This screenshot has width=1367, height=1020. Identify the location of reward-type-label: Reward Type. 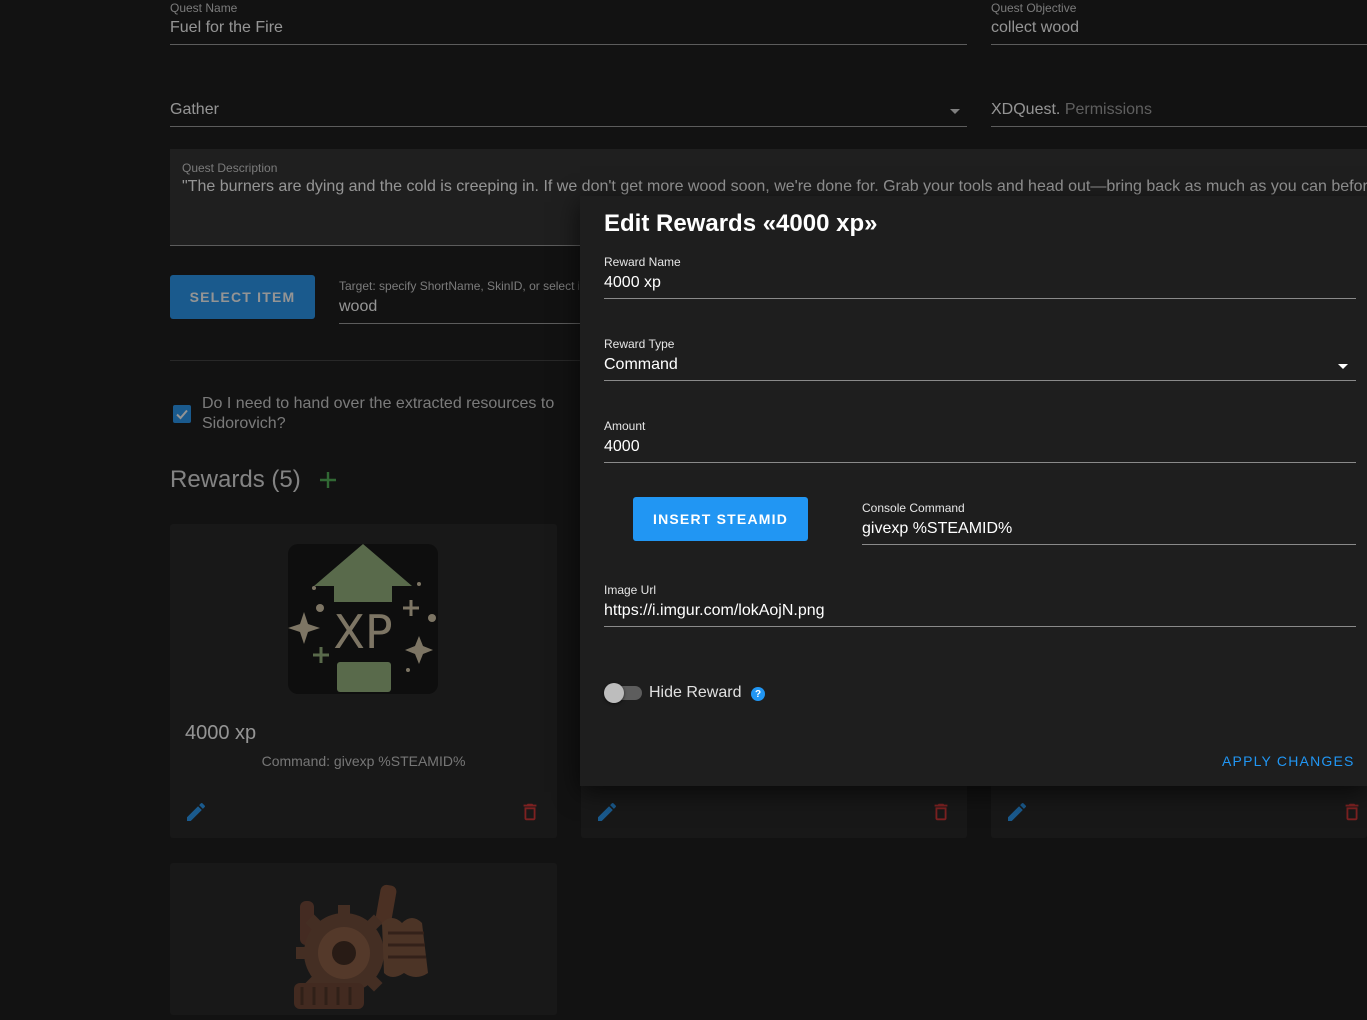
(639, 344).